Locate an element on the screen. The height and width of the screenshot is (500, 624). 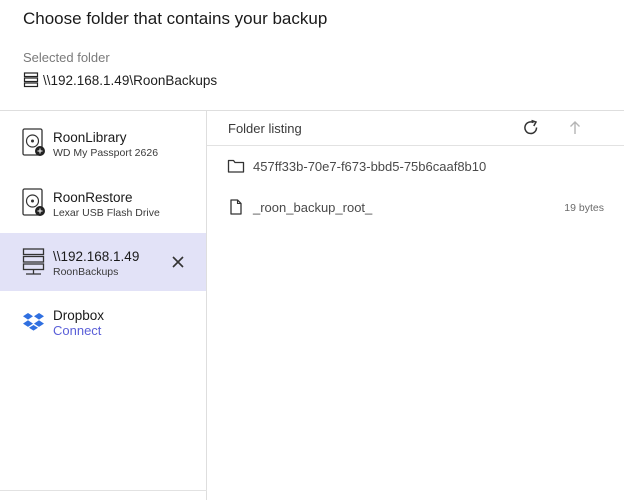
entry-name: _roon_backup_root_ is located at coordinates (313, 207).